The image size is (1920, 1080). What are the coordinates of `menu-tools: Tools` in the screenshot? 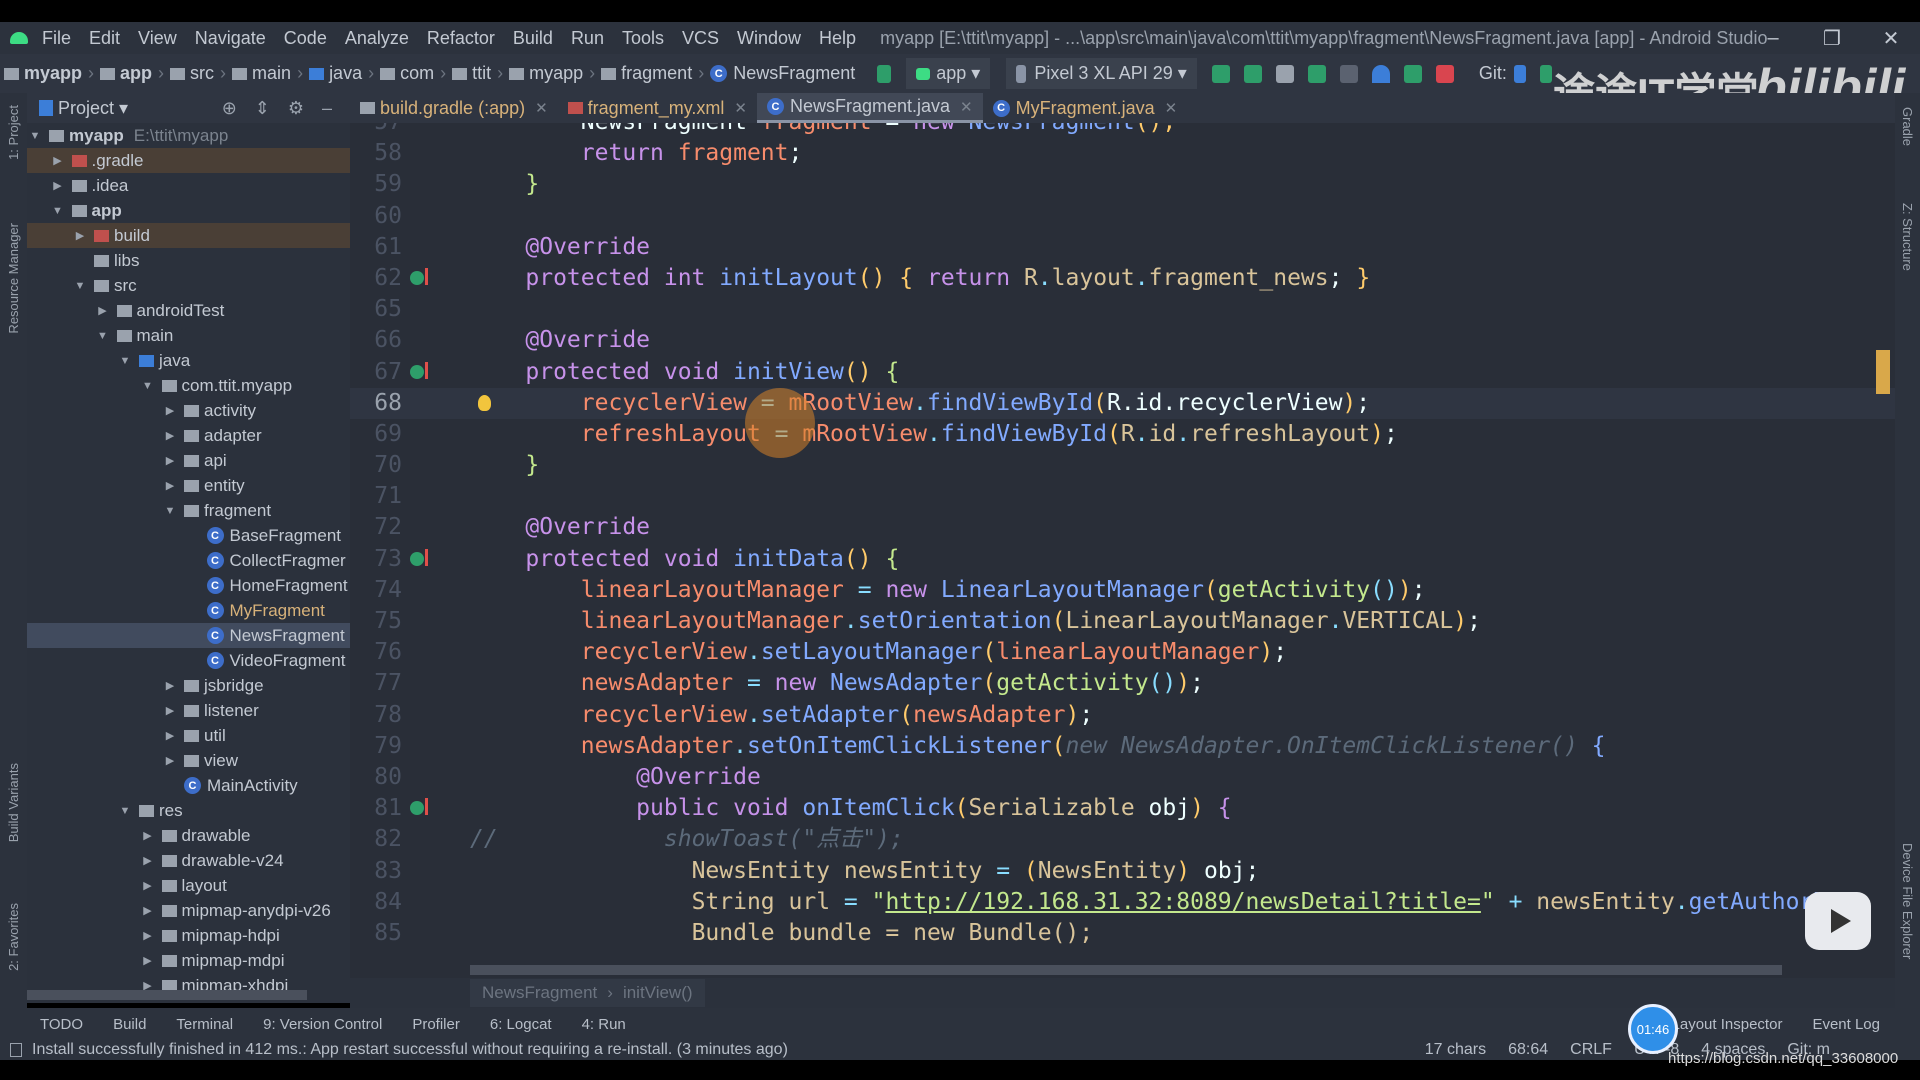 It's located at (643, 38).